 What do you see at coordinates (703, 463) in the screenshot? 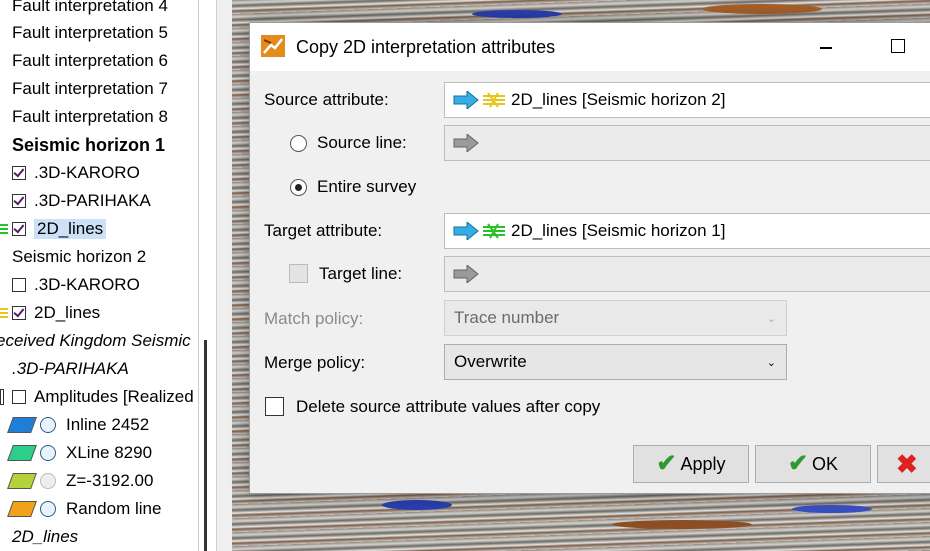
I see `apply-label: Apply` at bounding box center [703, 463].